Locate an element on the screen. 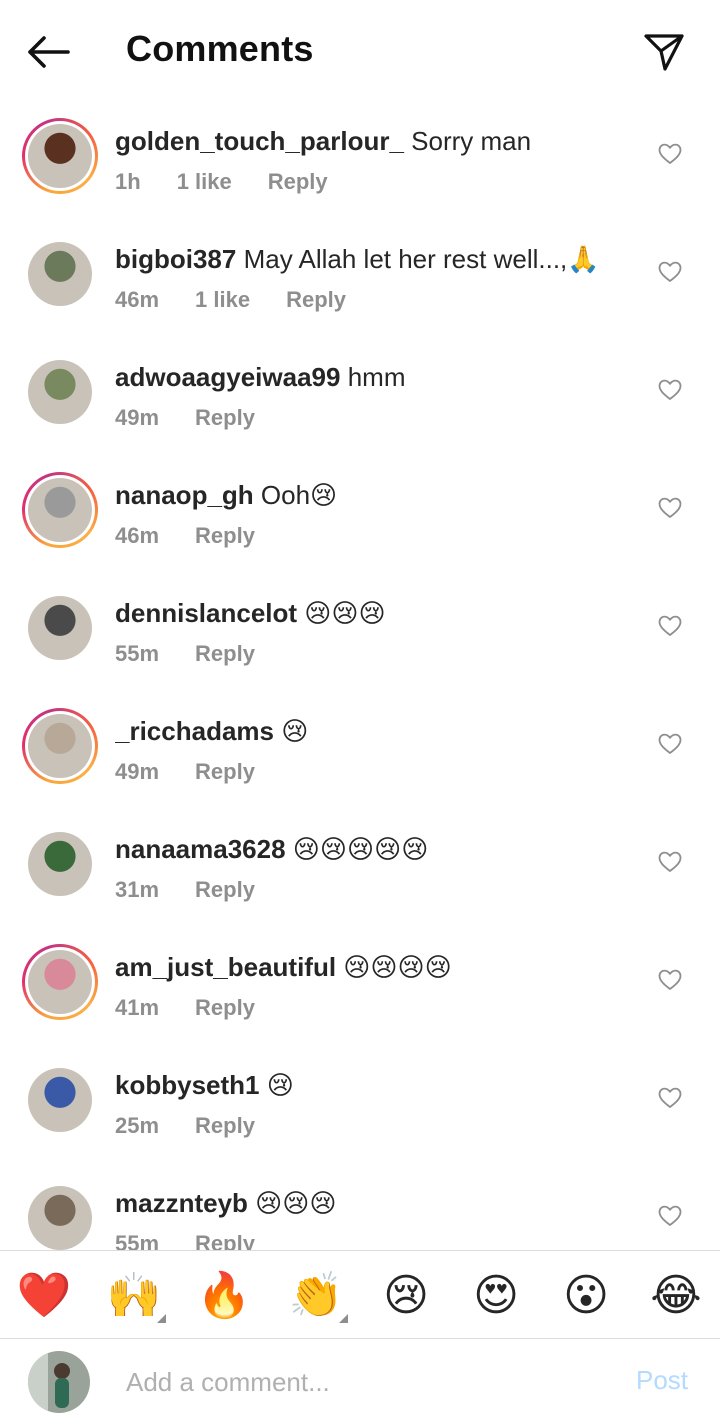  surprised-face-emoji: 😮 is located at coordinates (586, 1295).